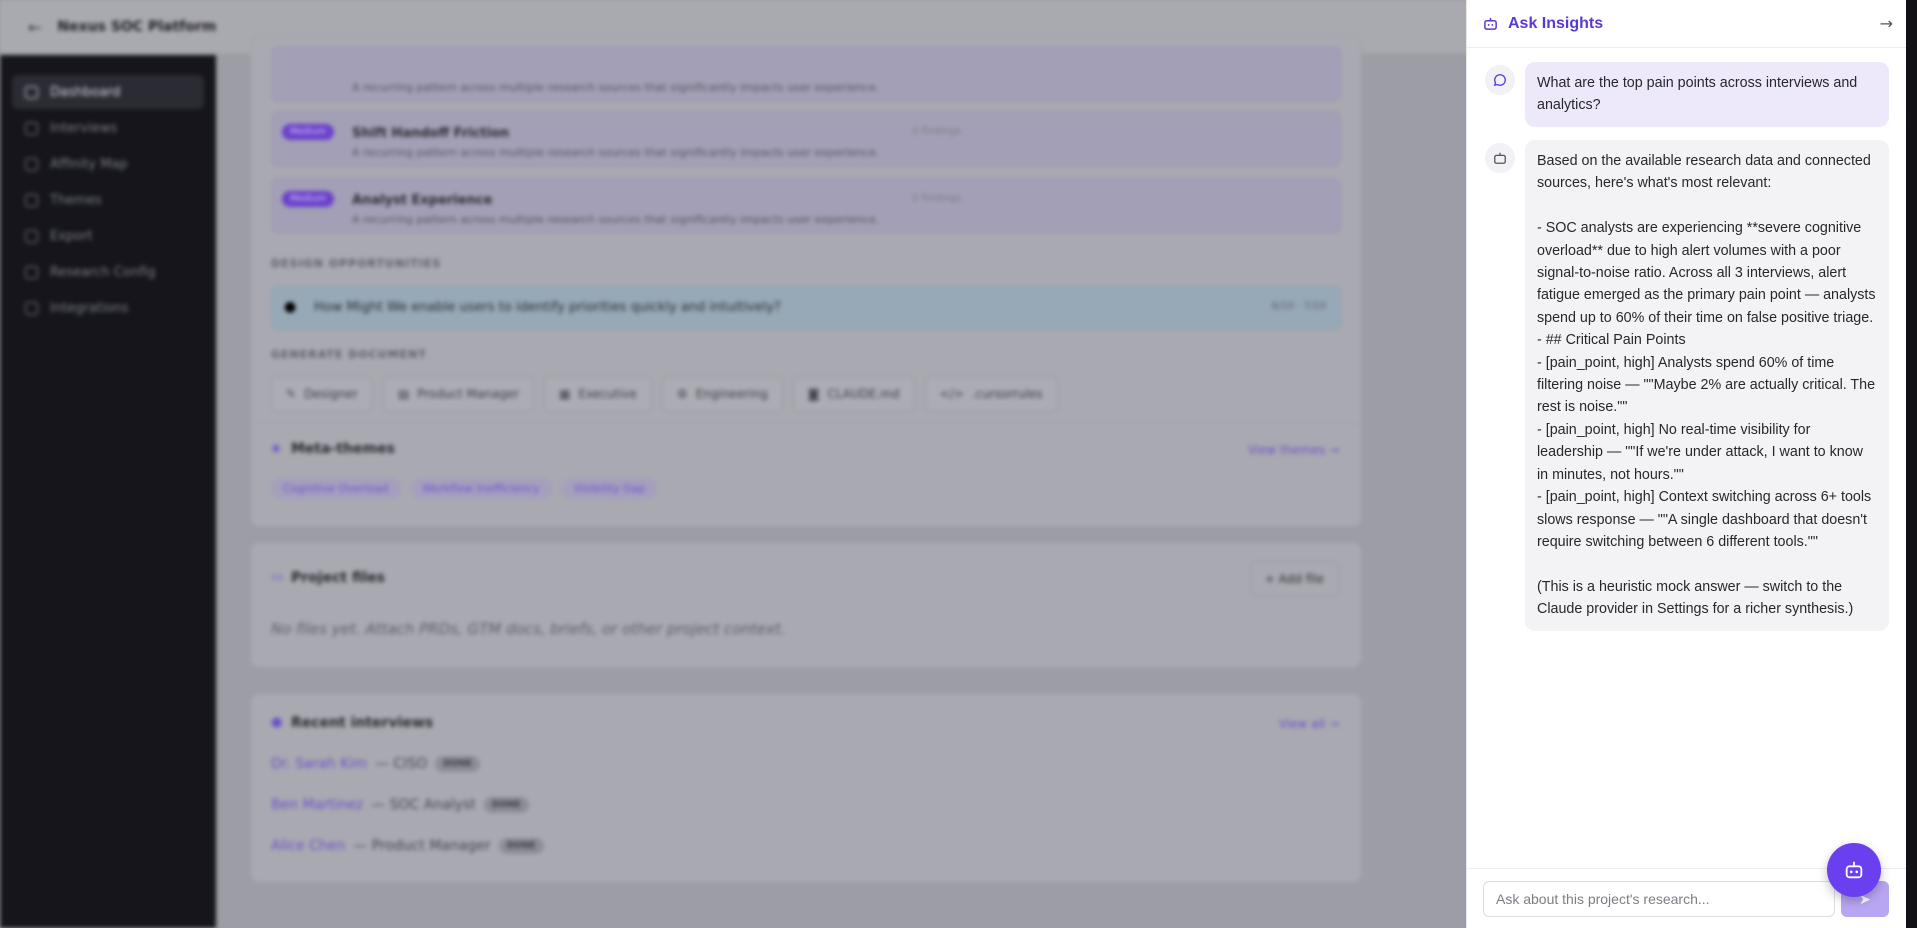 This screenshot has width=1917, height=928. Describe the element at coordinates (468, 394) in the screenshot. I see `doc-button-label: Product Manager` at that location.